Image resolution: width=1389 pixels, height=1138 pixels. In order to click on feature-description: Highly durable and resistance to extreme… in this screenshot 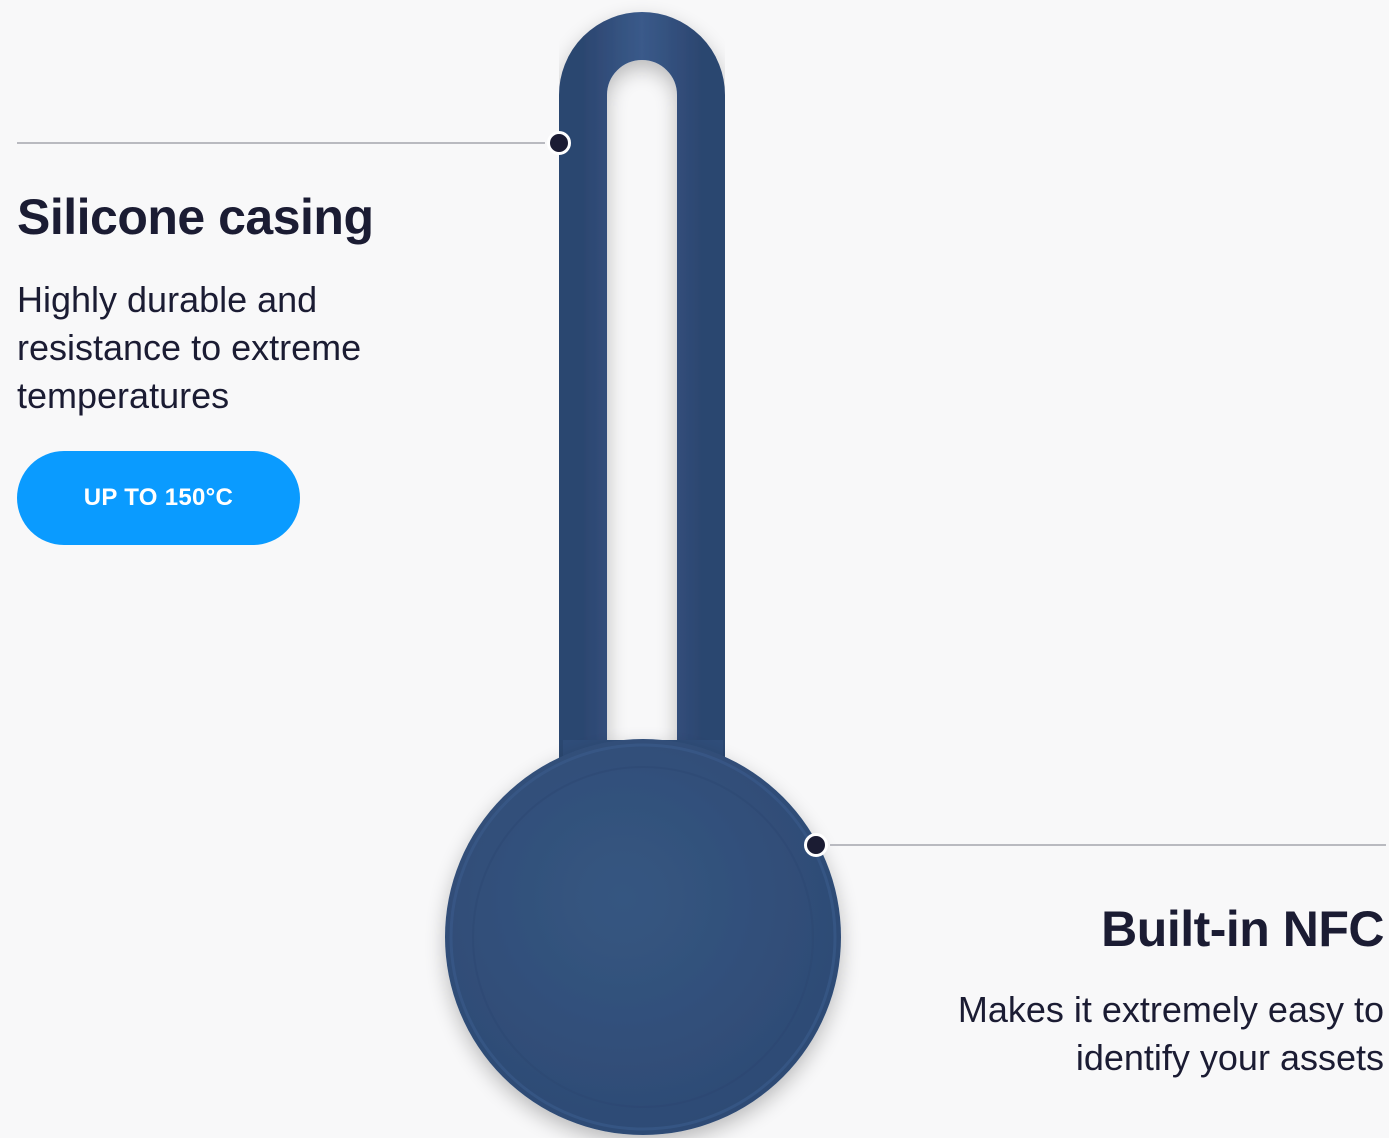, I will do `click(189, 347)`.